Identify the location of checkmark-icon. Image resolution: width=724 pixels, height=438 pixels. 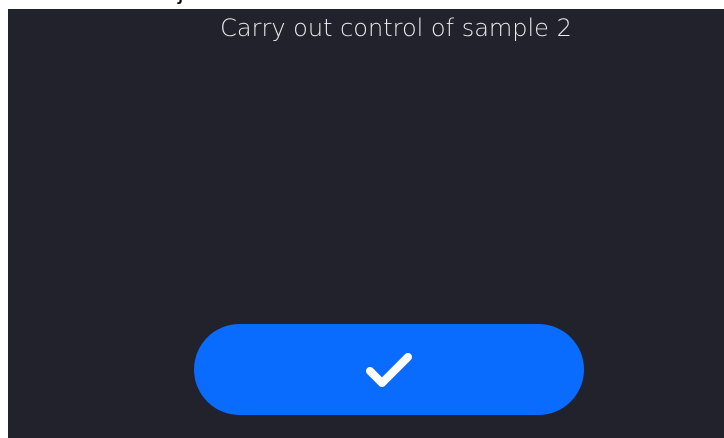
(389, 370).